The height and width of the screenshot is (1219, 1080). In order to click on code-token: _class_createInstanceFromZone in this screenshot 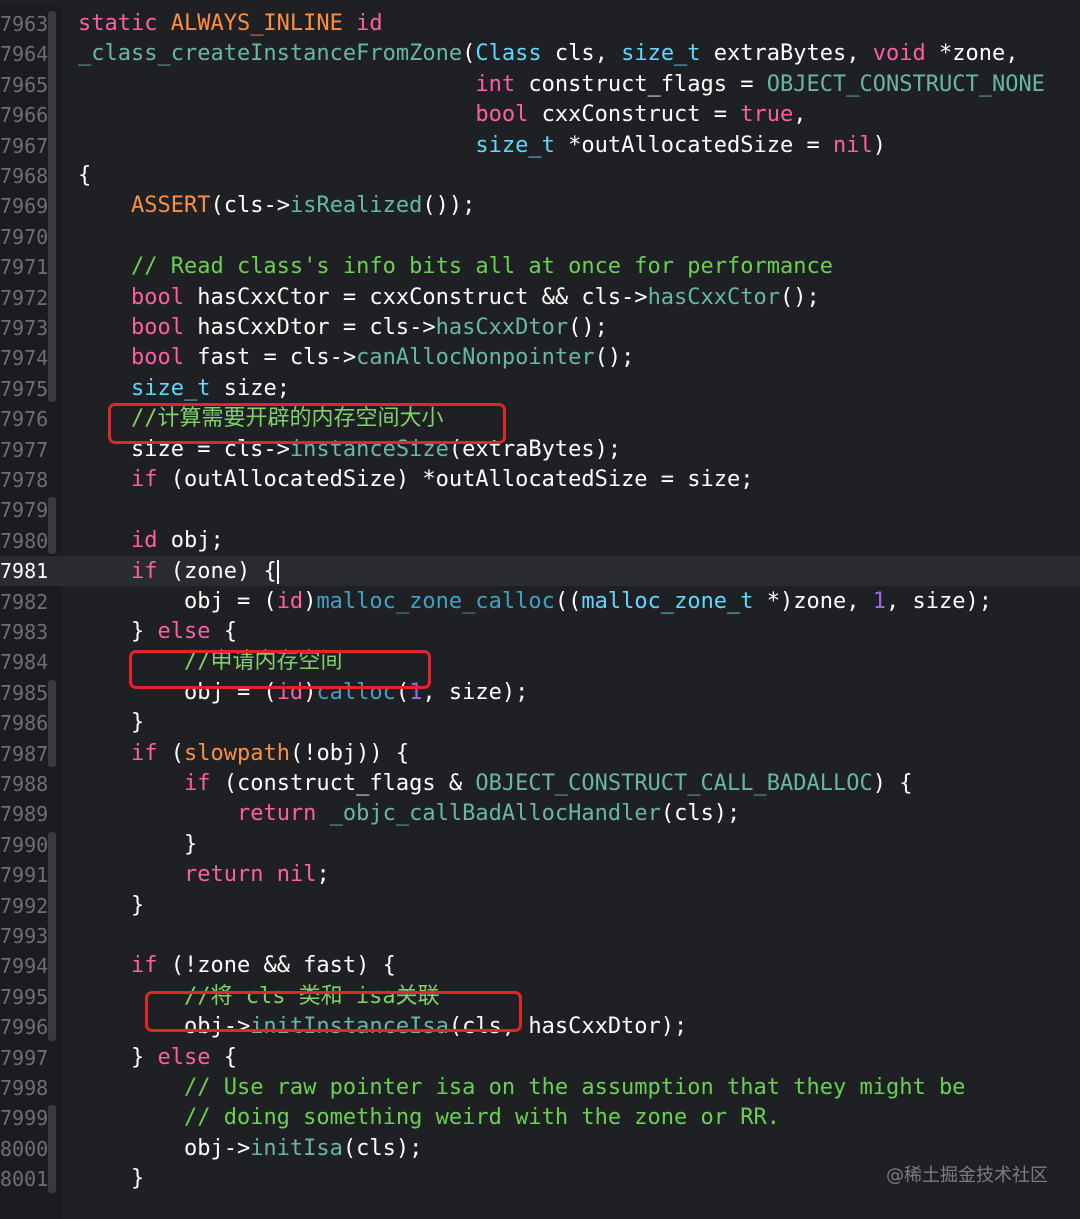, I will do `click(270, 54)`.